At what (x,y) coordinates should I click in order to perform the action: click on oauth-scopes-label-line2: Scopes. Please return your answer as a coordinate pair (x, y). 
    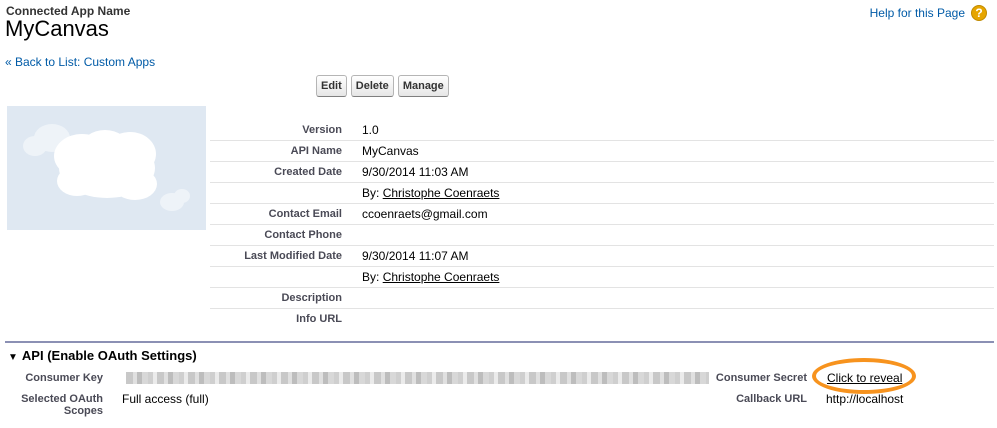
    Looking at the image, I should click on (83, 411).